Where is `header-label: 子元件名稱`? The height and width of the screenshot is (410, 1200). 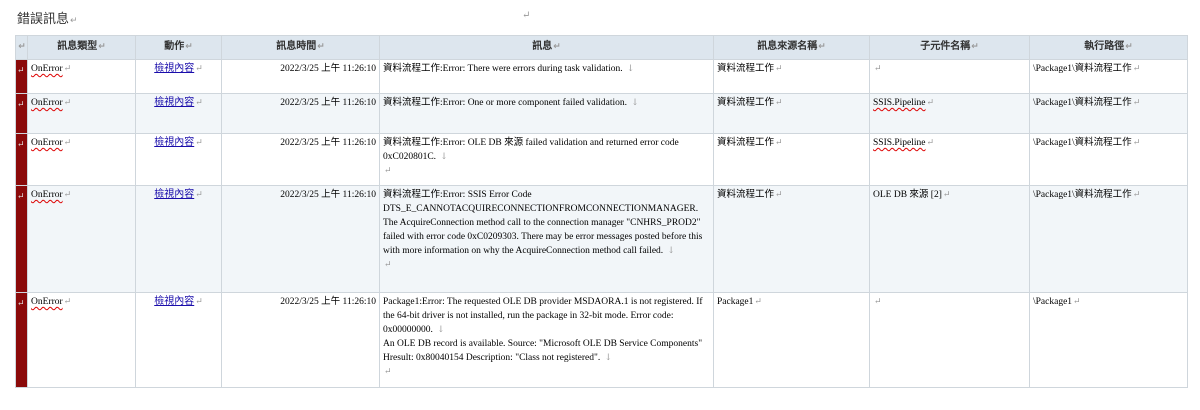 header-label: 子元件名稱 is located at coordinates (945, 46).